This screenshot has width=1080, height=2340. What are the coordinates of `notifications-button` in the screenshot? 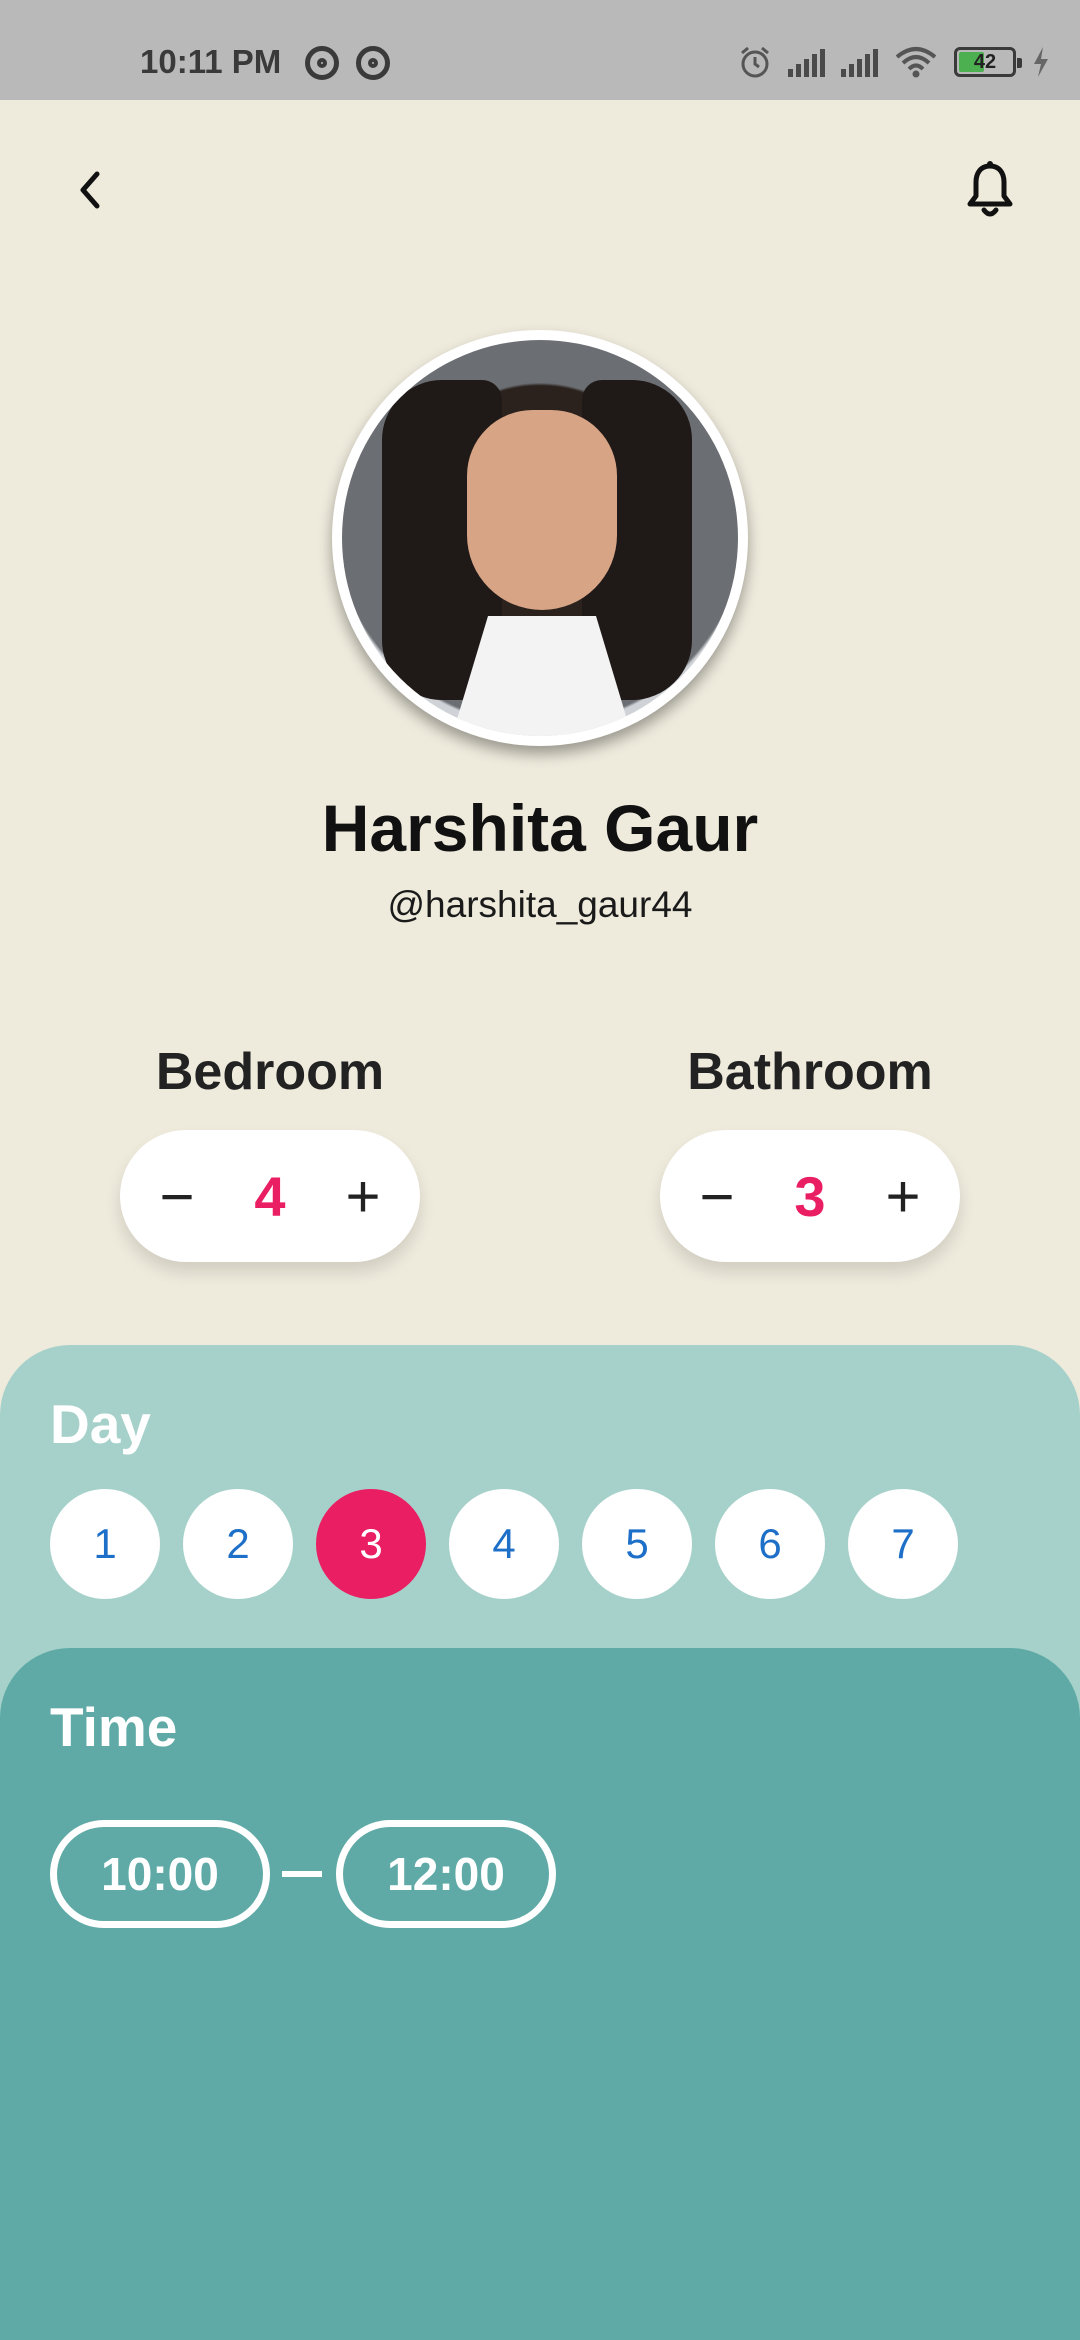 It's located at (990, 190).